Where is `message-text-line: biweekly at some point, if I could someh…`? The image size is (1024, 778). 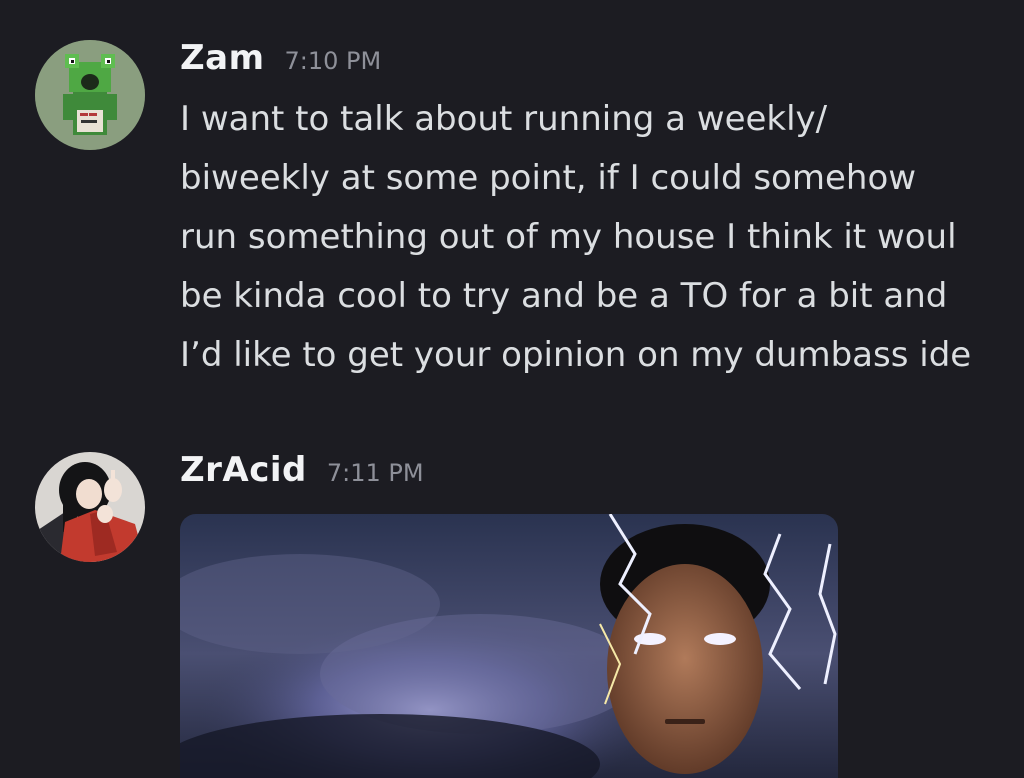 message-text-line: biweekly at some point, if I could someh… is located at coordinates (548, 178).